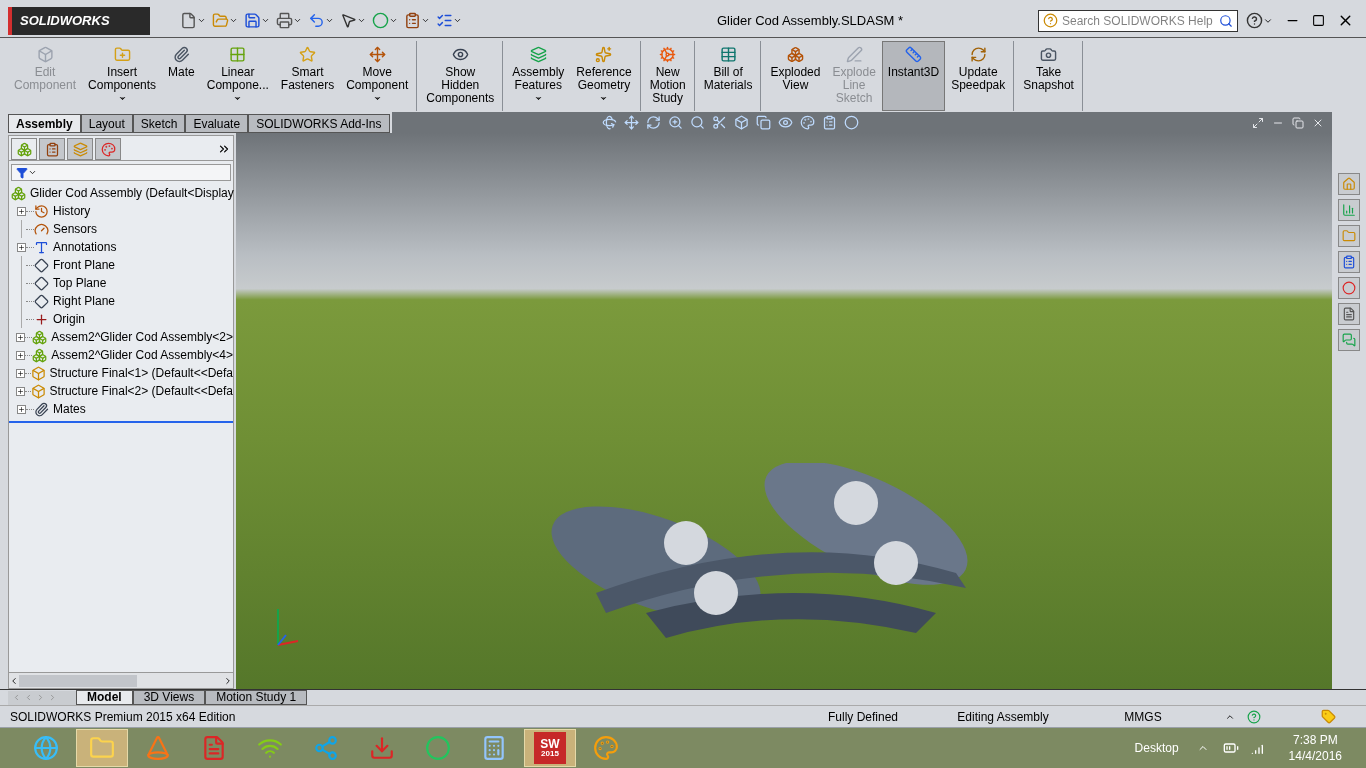 The image size is (1366, 768). I want to click on ribbon-button: Reference Geometry, so click(604, 76).